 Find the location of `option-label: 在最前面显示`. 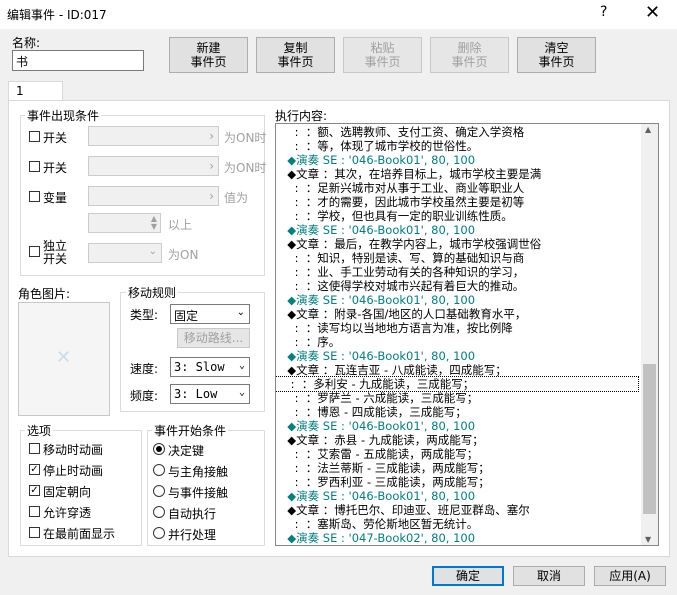

option-label: 在最前面显示 is located at coordinates (79, 534).